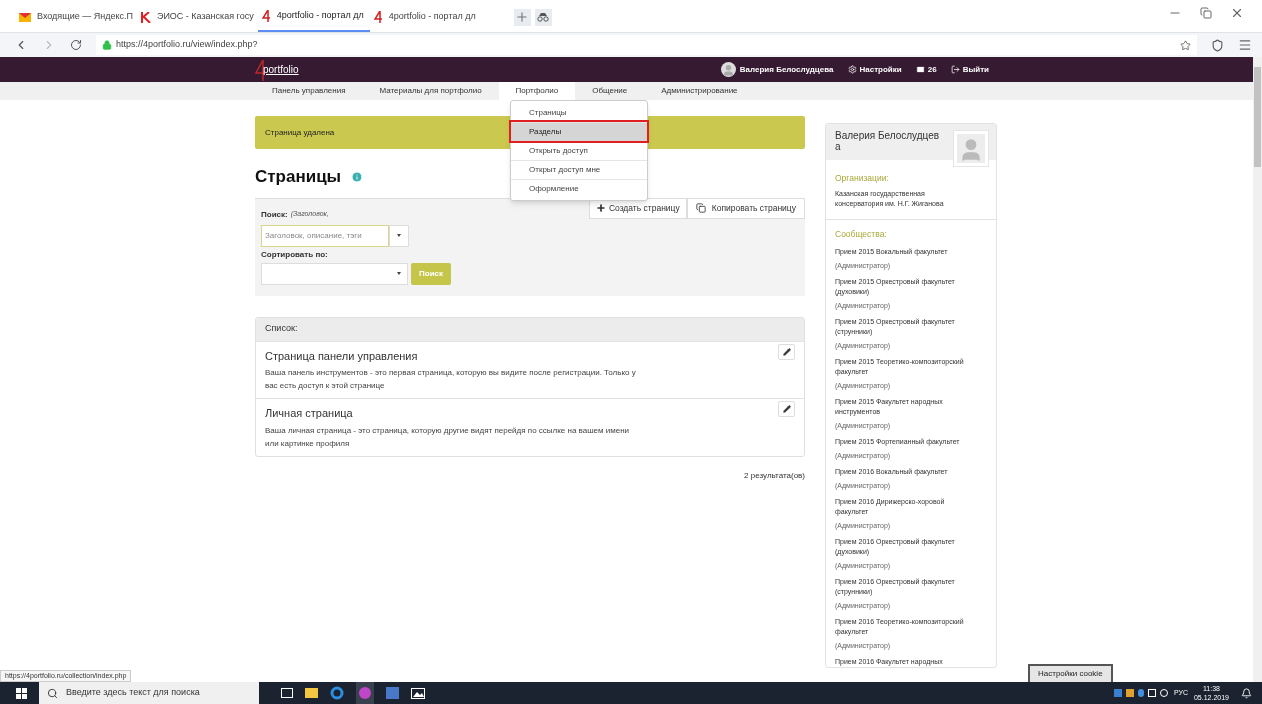  What do you see at coordinates (448, 437) in the screenshot?
I see `list-item-description: Ваша личная страница - это страница, которую другие видят перейдя по ссылке на вашем имени или картинке профиля` at bounding box center [448, 437].